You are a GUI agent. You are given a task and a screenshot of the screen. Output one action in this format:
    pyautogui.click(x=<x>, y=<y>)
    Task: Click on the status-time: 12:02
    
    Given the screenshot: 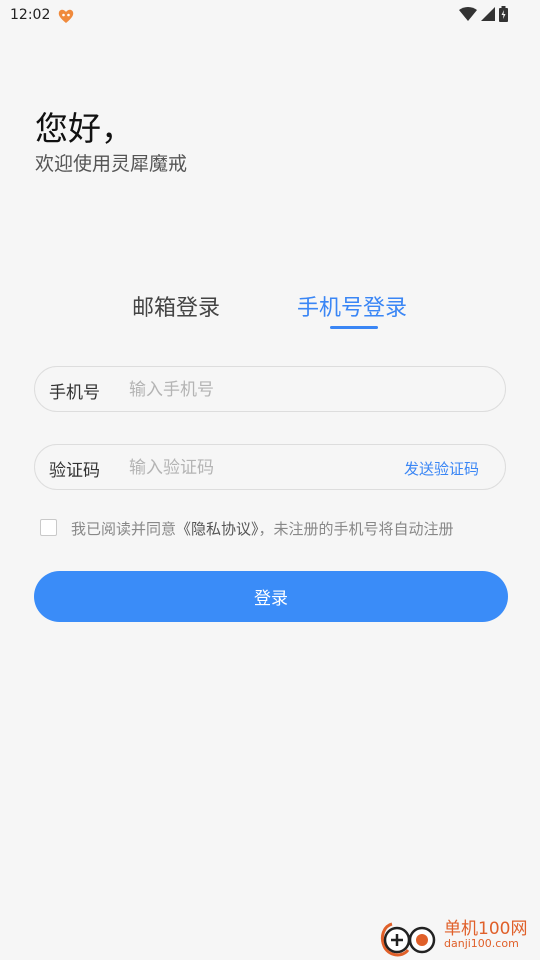 What is the action you would take?
    pyautogui.click(x=30, y=15)
    